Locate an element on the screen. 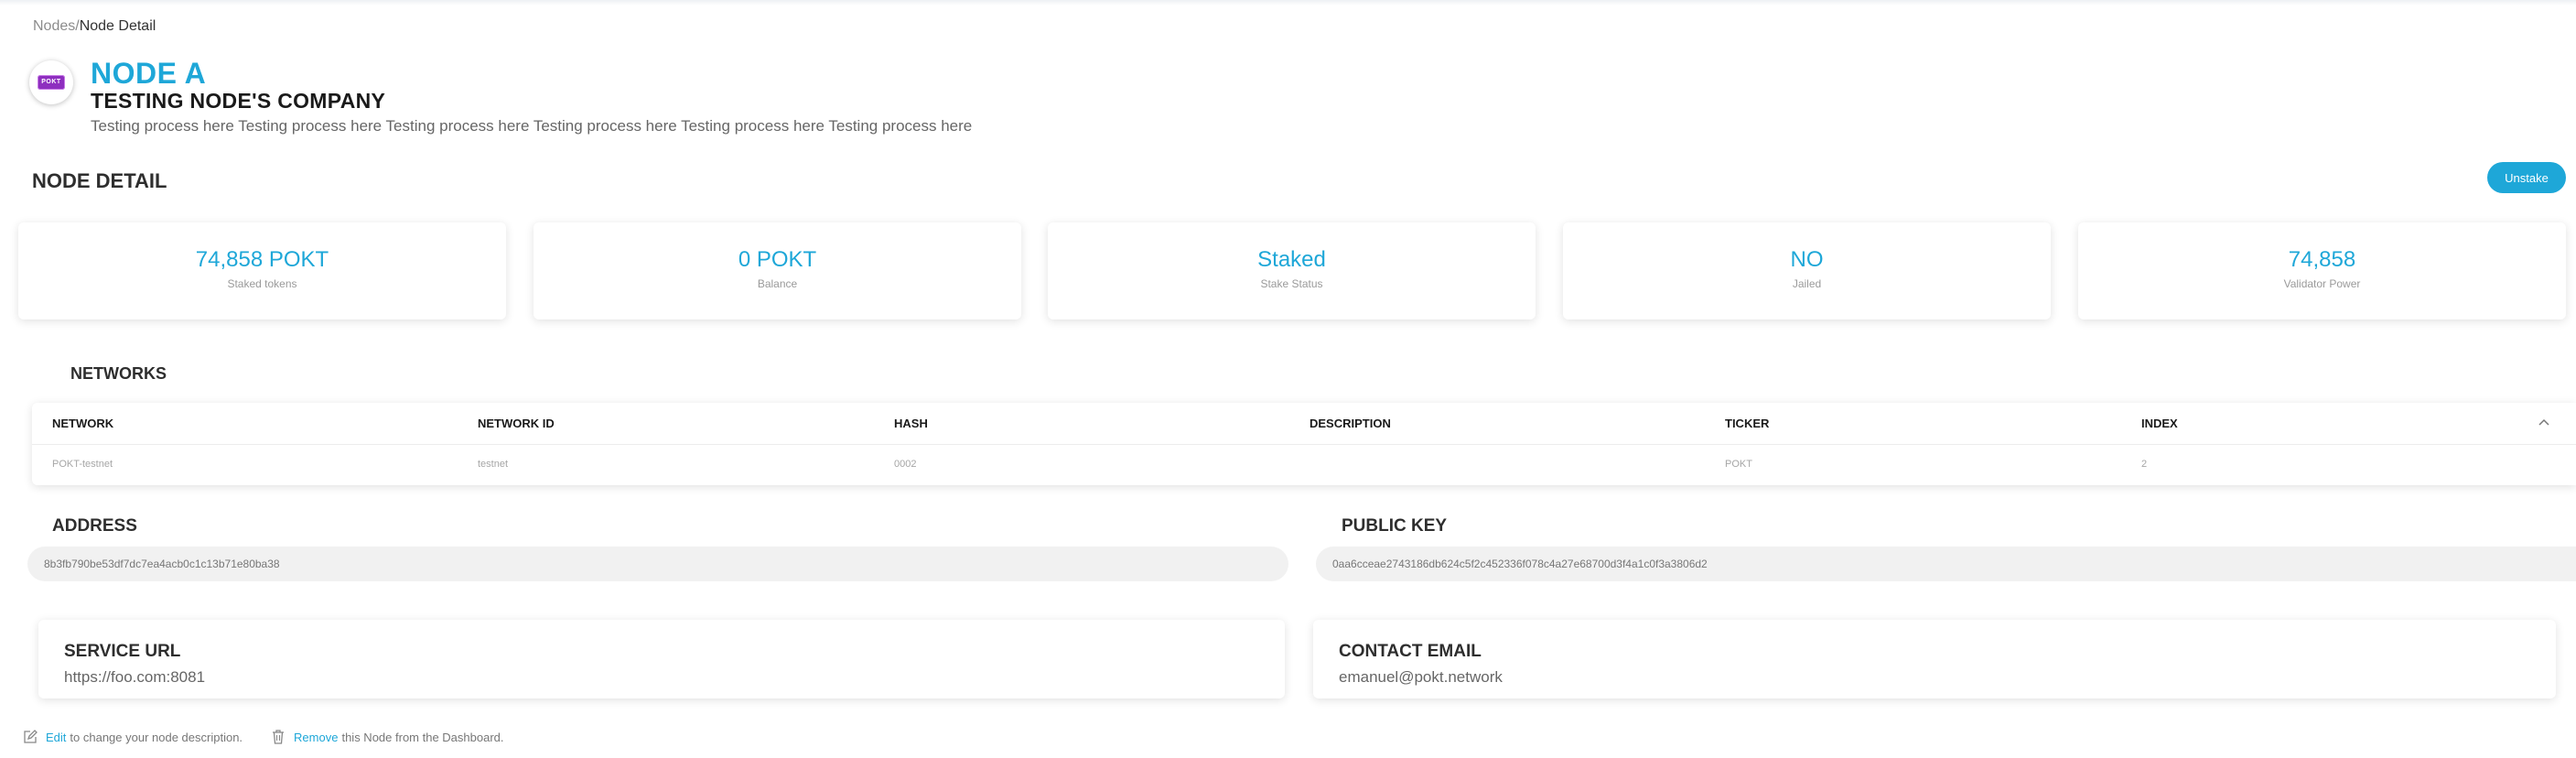 The height and width of the screenshot is (758, 2576). networks-title: NETWORKS is located at coordinates (119, 373).